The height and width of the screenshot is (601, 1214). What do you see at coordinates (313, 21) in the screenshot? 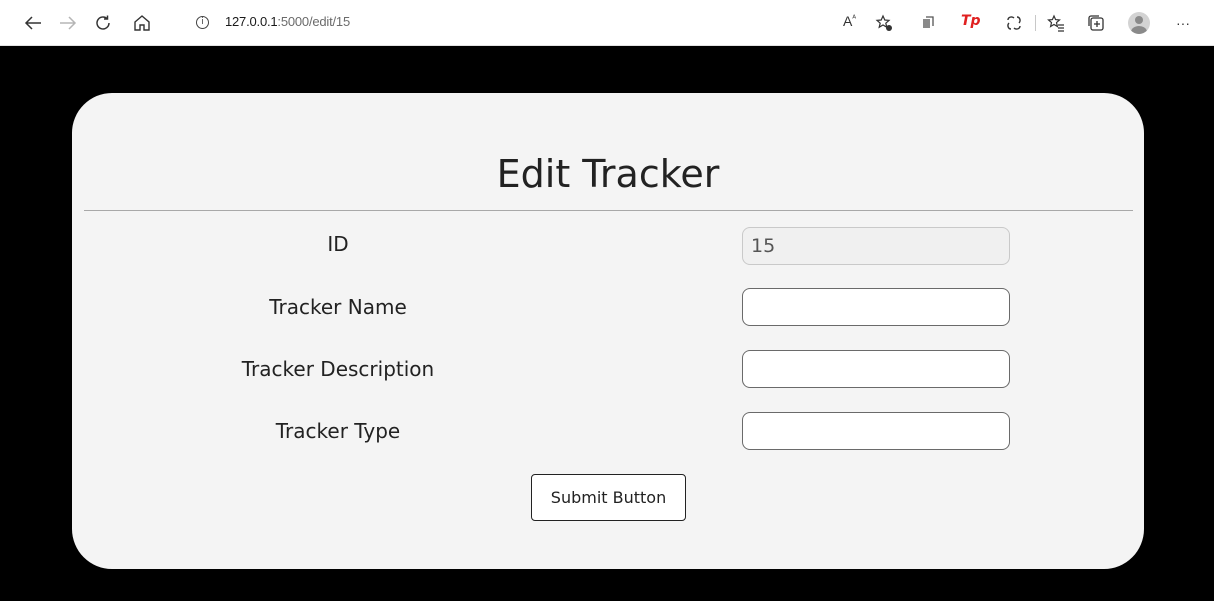
I see `url-path: :5000/edit/15` at bounding box center [313, 21].